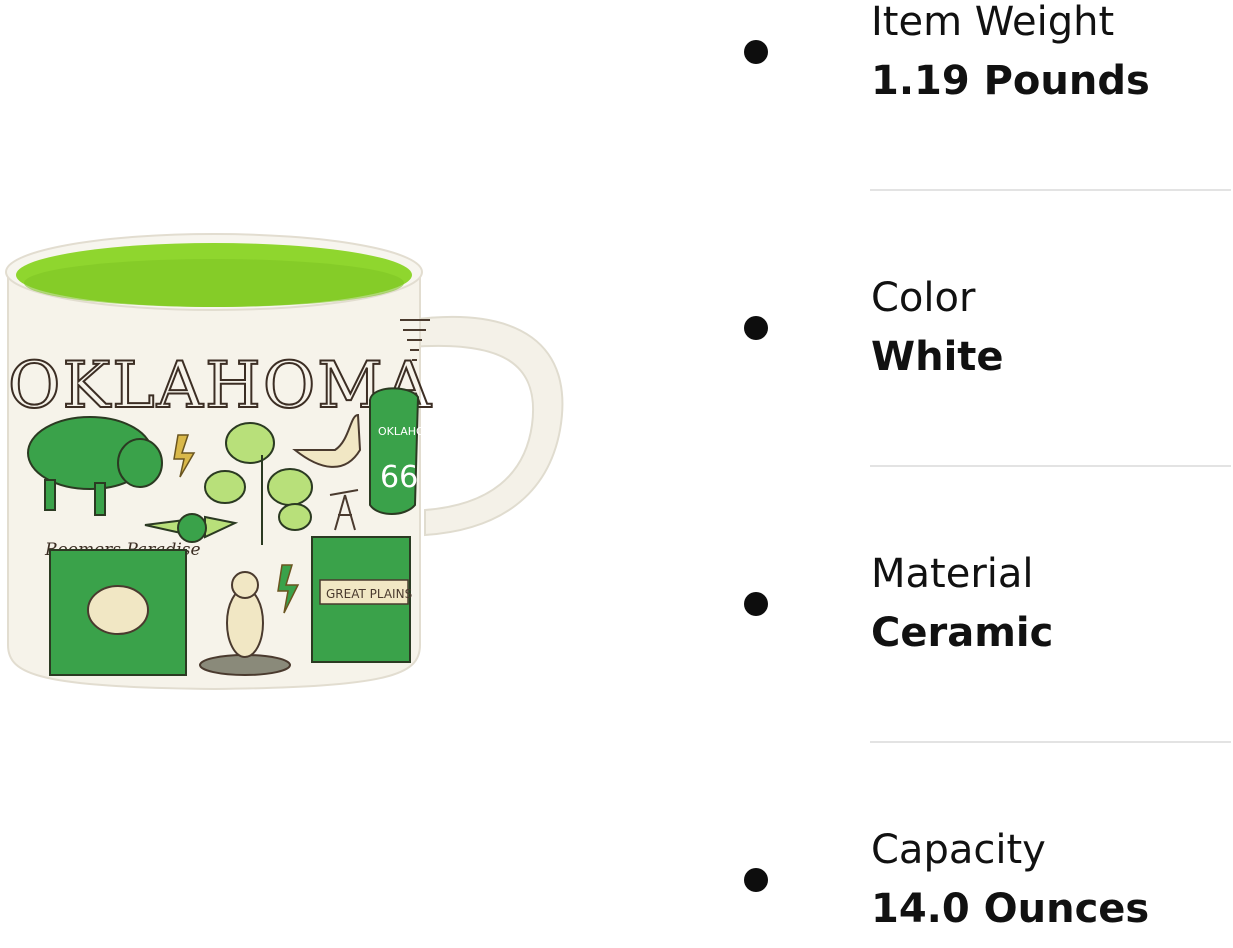 The height and width of the screenshot is (948, 1233). I want to click on spec-value: 1.19 Pounds, so click(1010, 81).